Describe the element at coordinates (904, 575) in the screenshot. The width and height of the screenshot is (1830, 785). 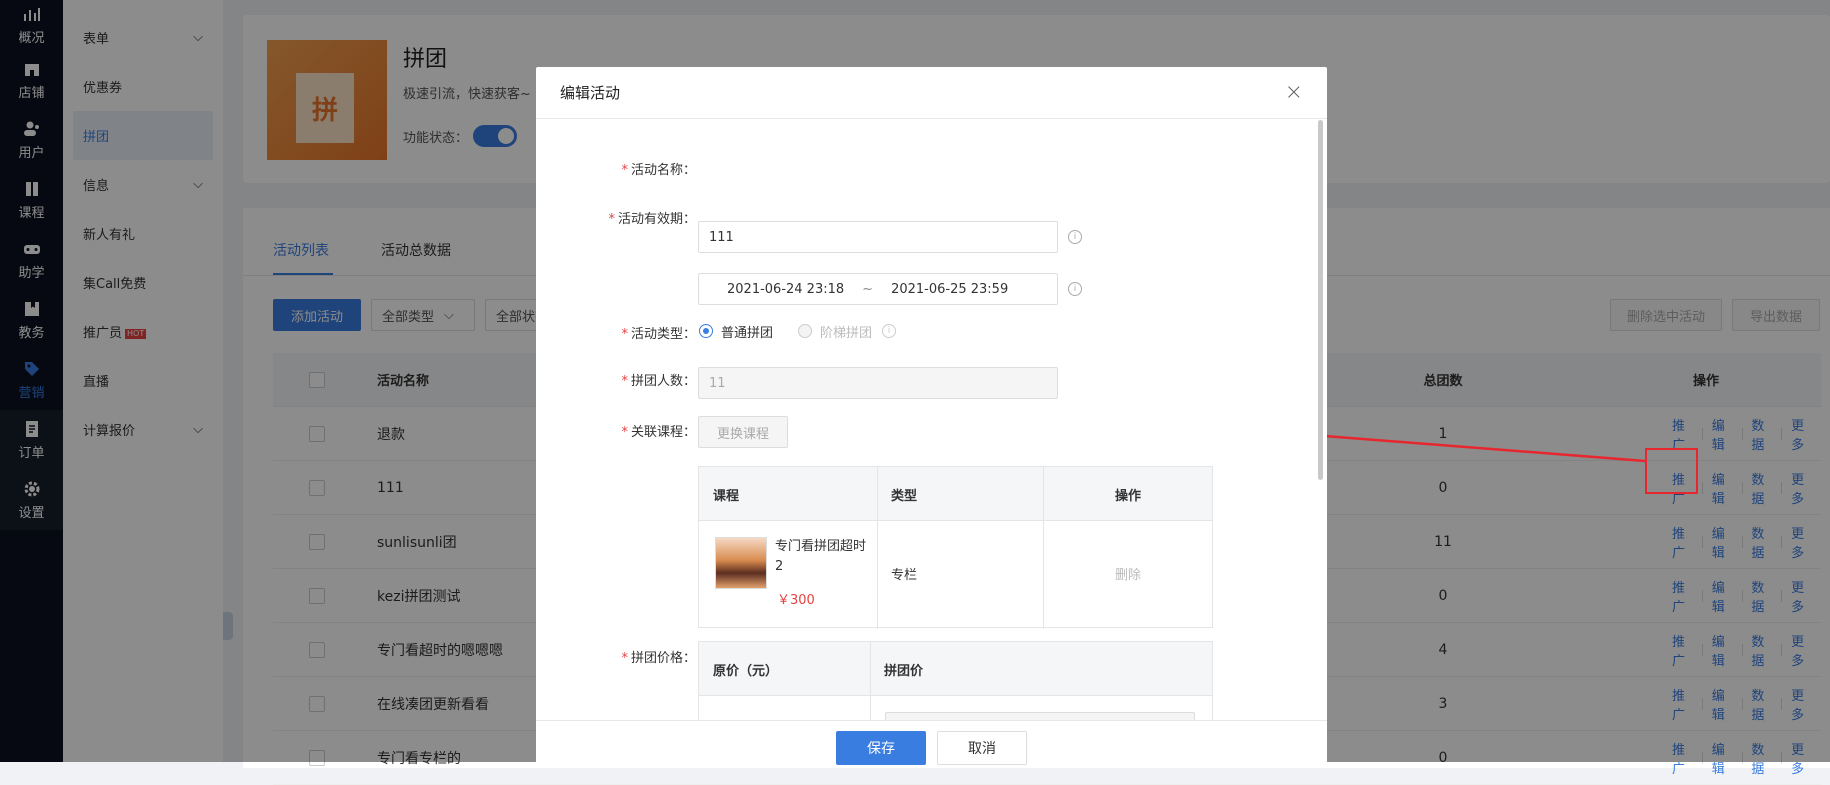
I see `course-type: 专栏` at that location.